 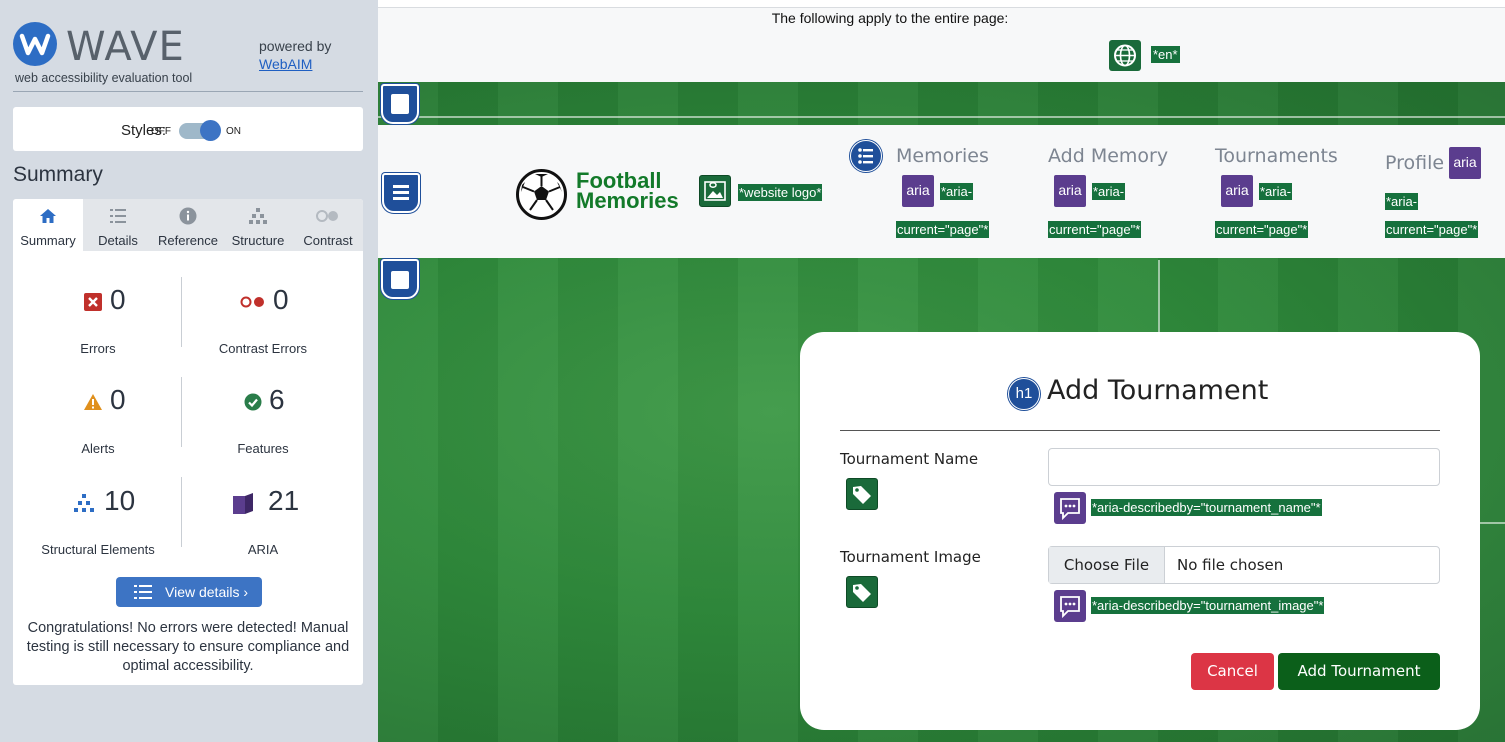 What do you see at coordinates (909, 459) in the screenshot?
I see `tournament-name-label: Tournament Name` at bounding box center [909, 459].